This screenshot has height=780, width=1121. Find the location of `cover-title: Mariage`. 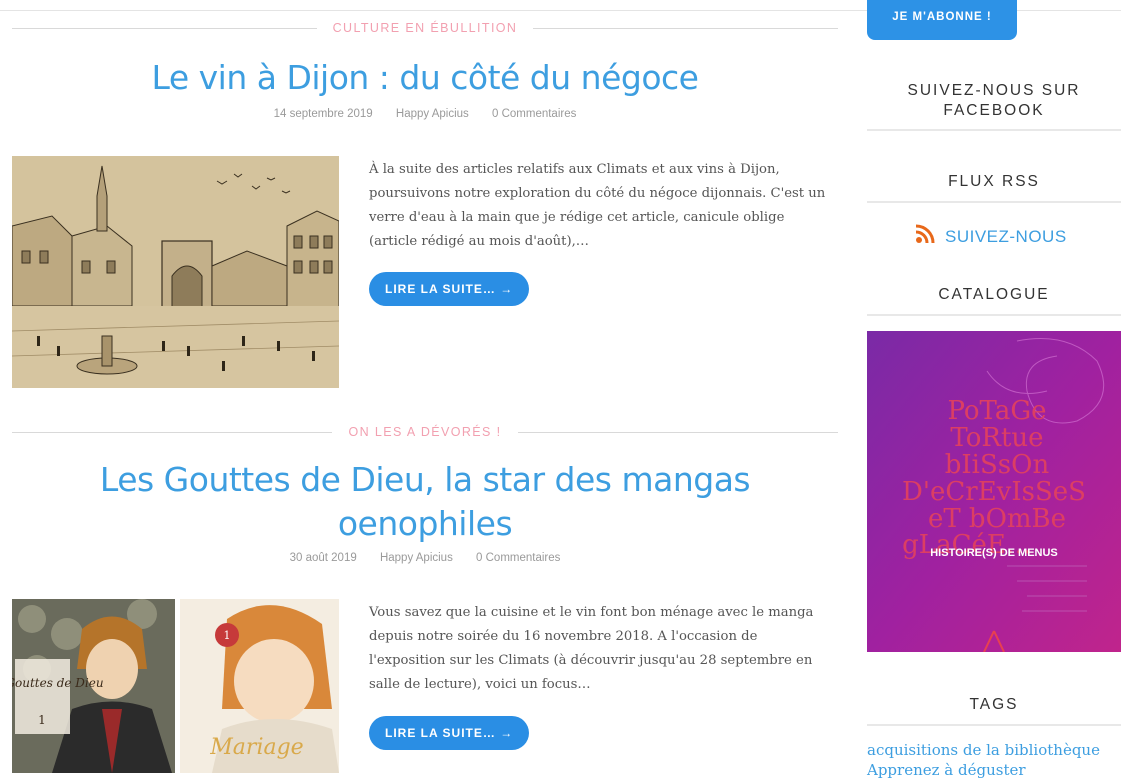

cover-title: Mariage is located at coordinates (256, 747).